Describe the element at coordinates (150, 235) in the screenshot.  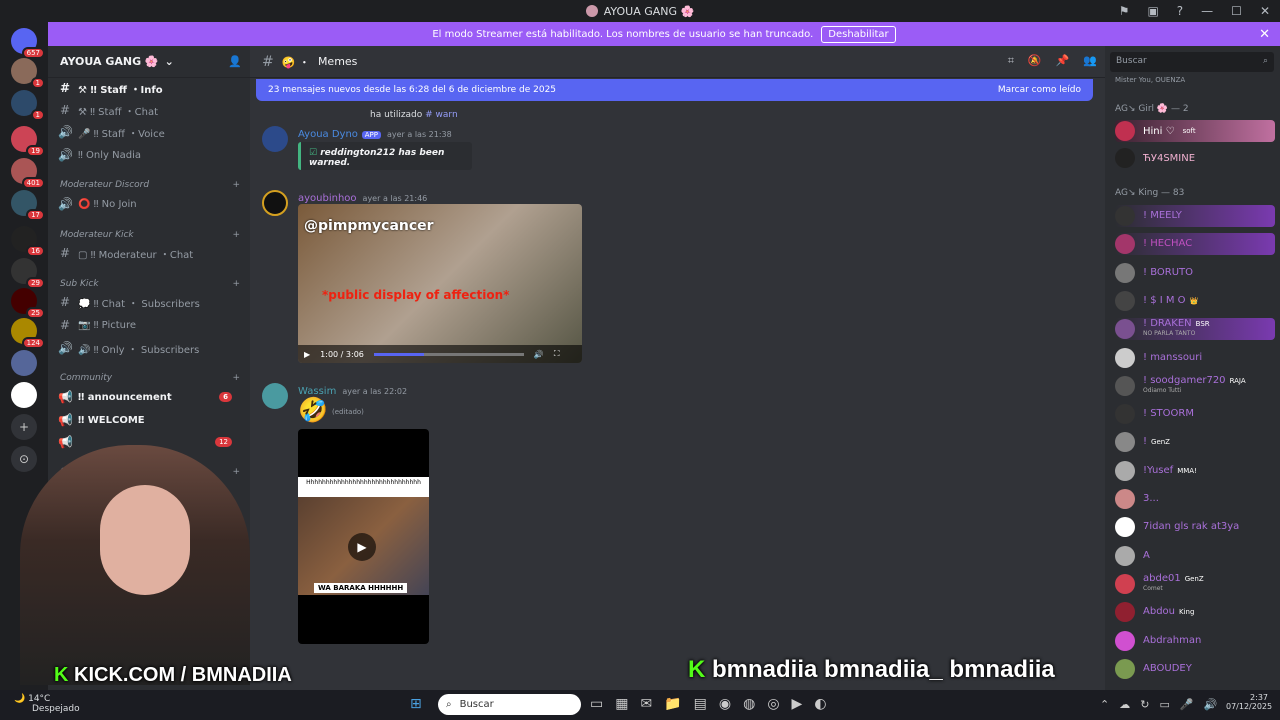
I see `category-header: Moderateur Kick +` at that location.